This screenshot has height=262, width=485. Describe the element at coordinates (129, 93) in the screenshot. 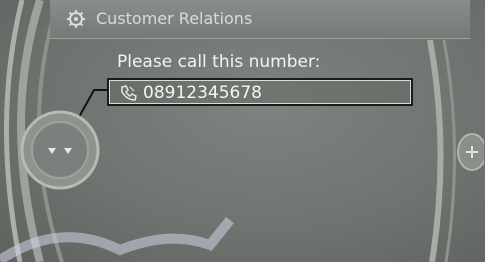

I see `phone-icon` at that location.